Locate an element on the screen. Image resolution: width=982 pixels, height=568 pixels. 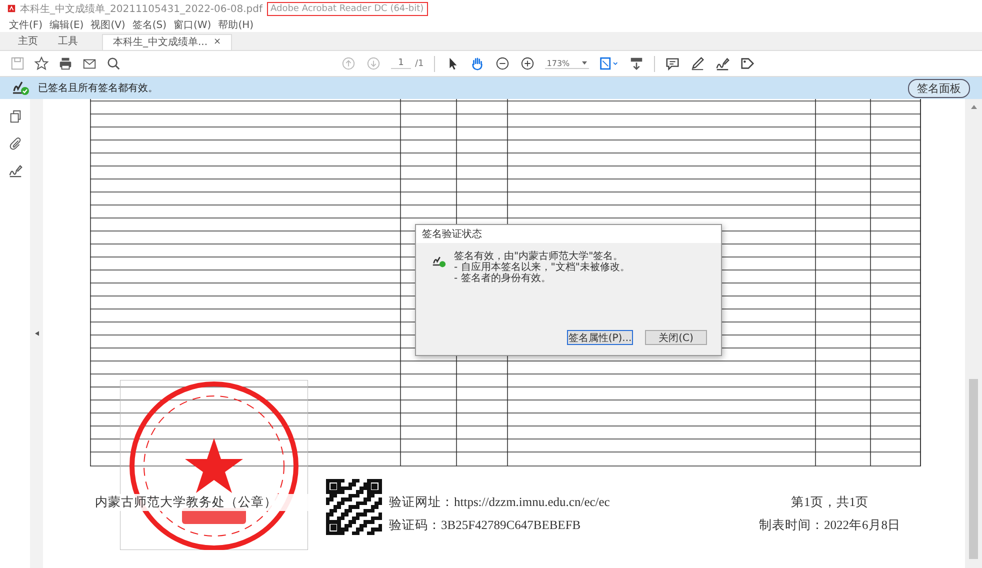
search-icon is located at coordinates (113, 63).